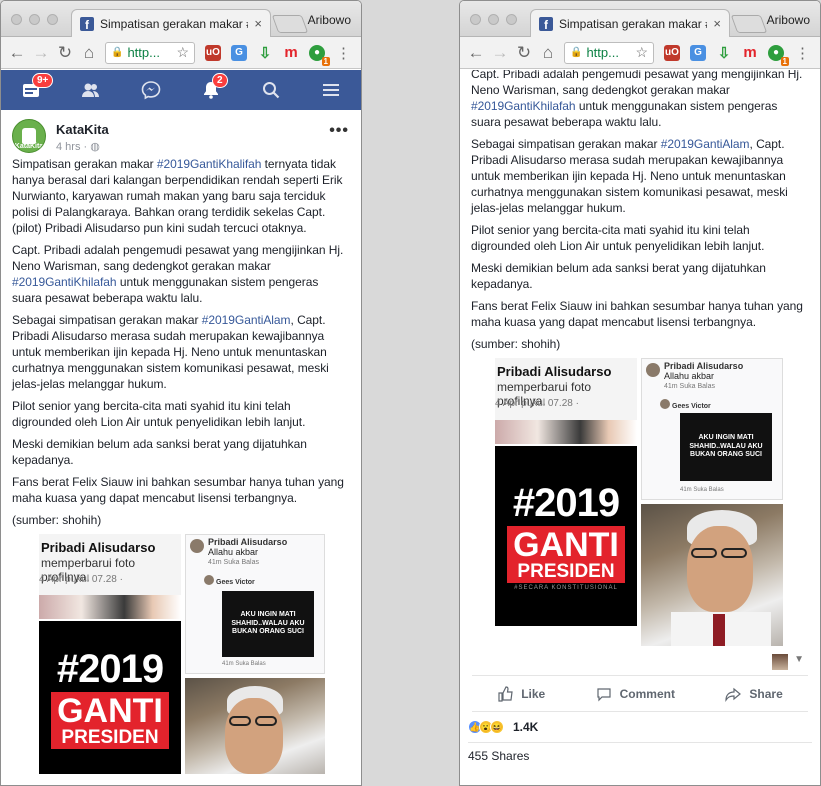 The image size is (821, 786). I want to click on ganti-presiden-logo-photo: #2019 GANTI PRESIDEN, so click(110, 697).